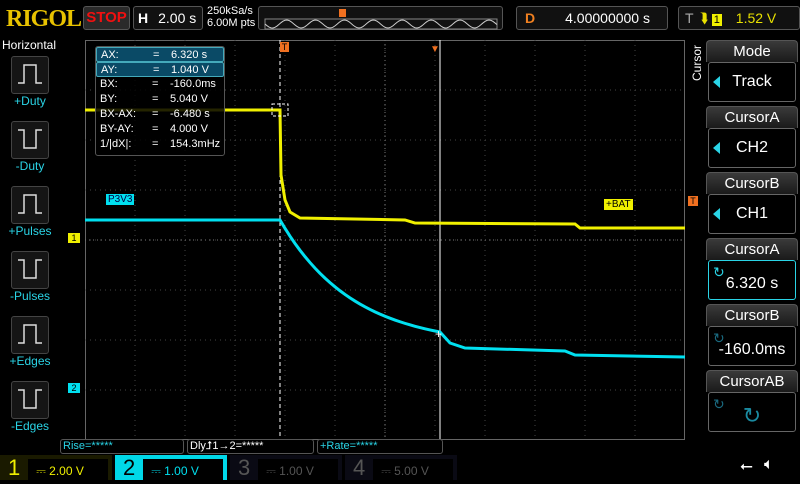 The image size is (800, 484). I want to click on value-text: -160.0ms, so click(752, 349).